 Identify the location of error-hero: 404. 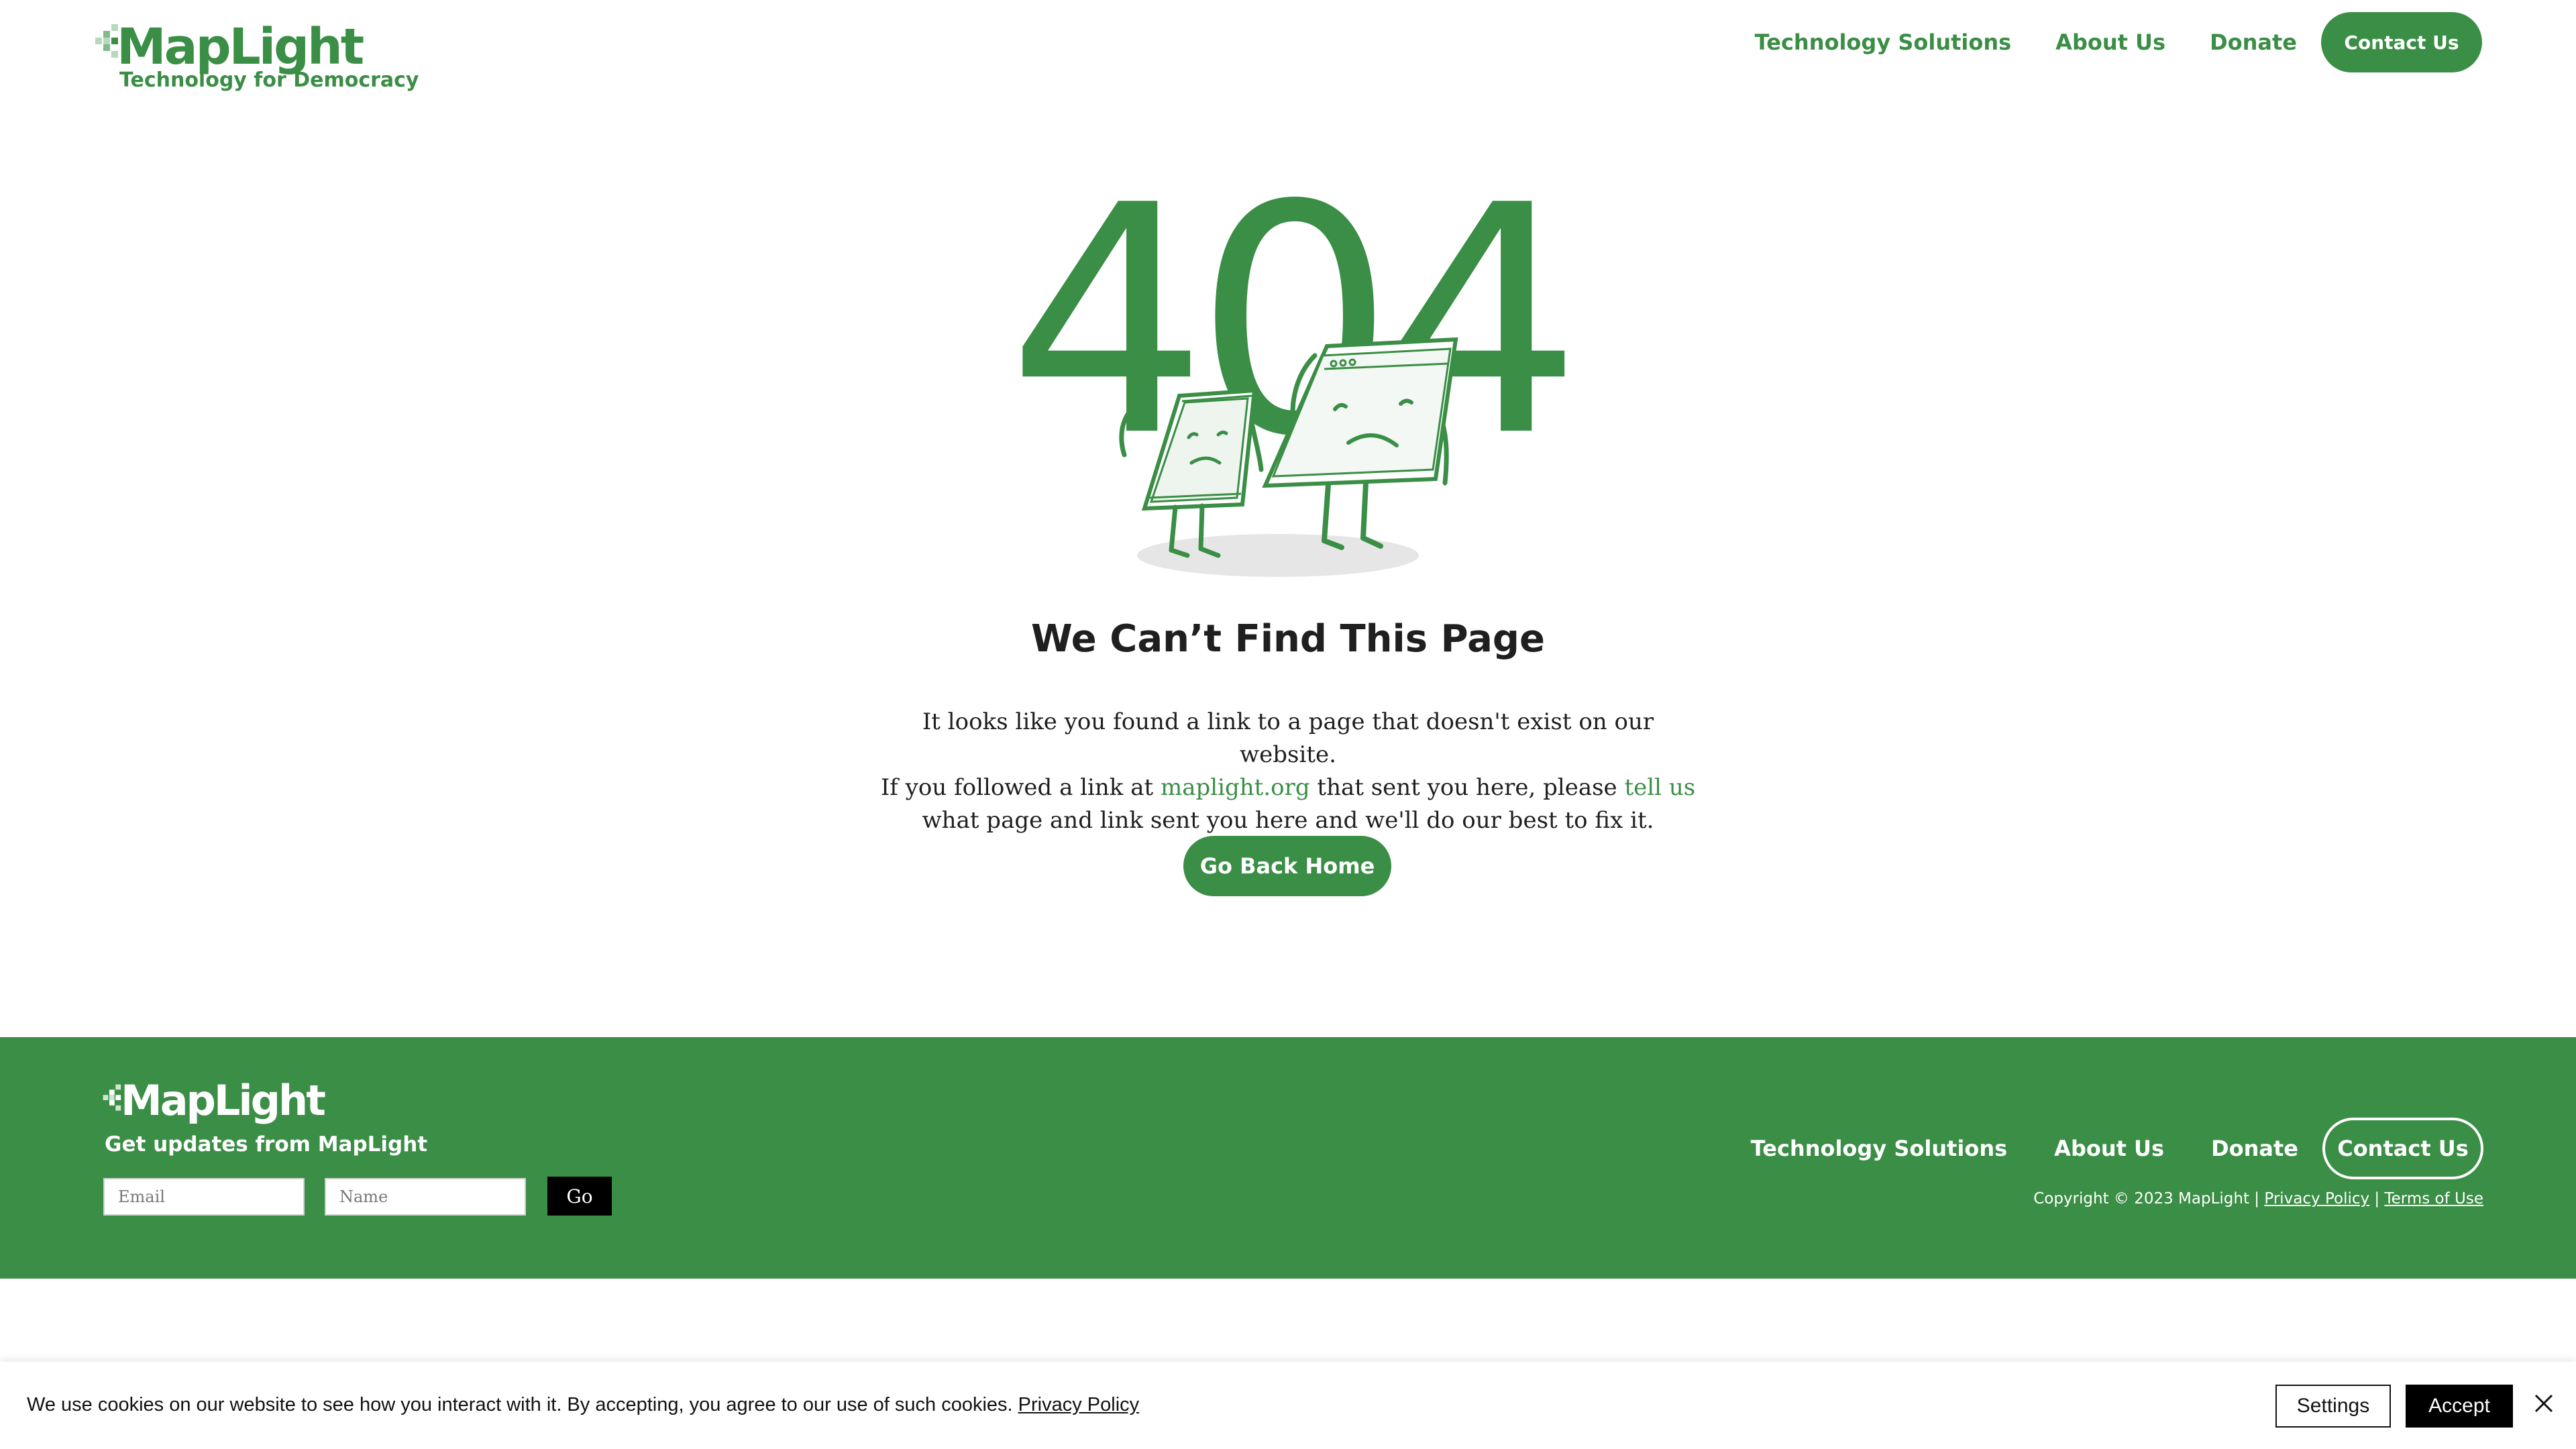
(1291, 377).